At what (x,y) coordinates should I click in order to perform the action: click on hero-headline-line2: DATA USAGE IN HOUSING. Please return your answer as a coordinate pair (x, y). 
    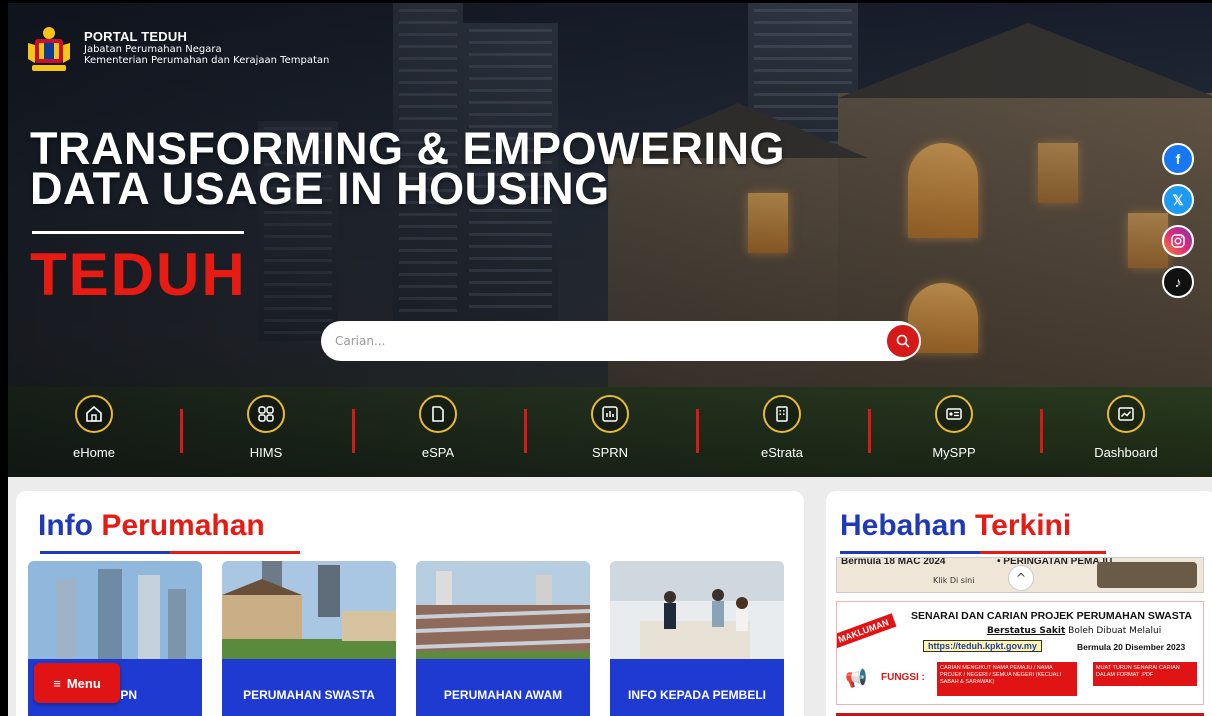
    Looking at the image, I should click on (320, 188).